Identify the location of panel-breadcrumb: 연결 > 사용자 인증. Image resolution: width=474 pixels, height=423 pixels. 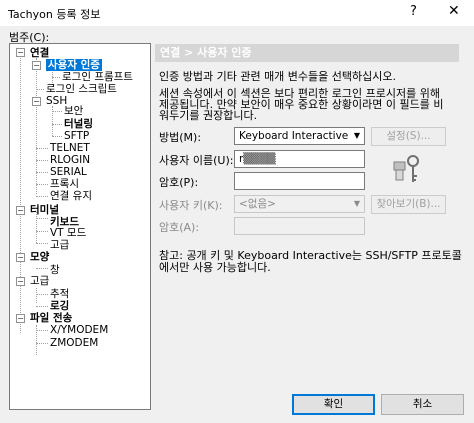
(307, 53).